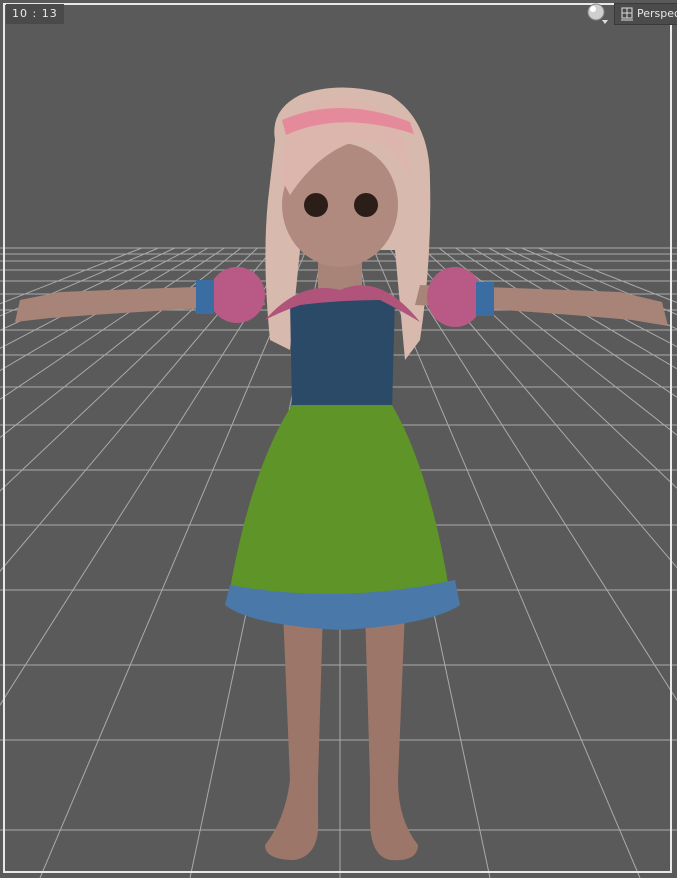  What do you see at coordinates (627, 14) in the screenshot?
I see `camera-view-icon` at bounding box center [627, 14].